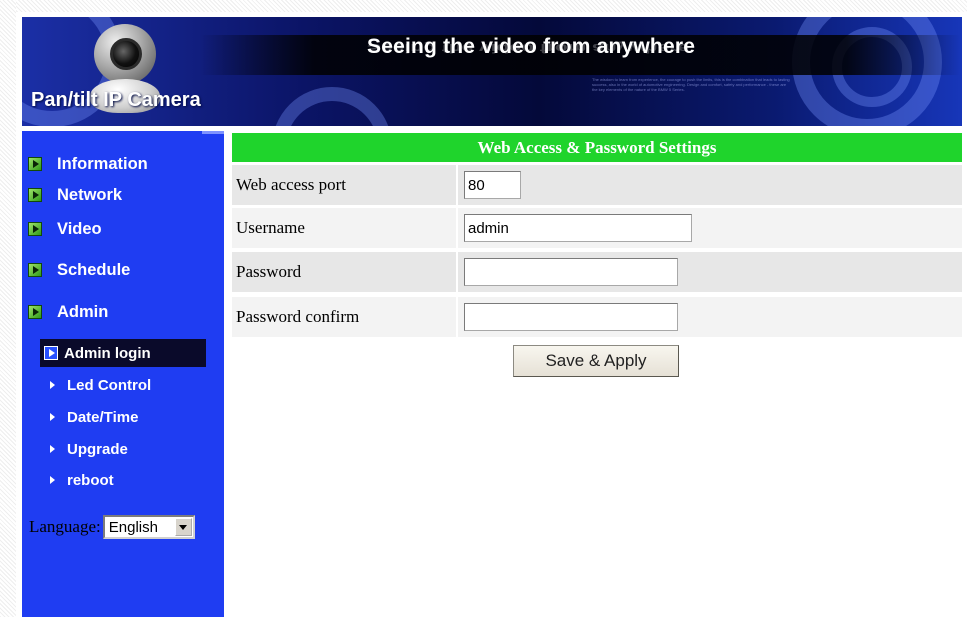 Image resolution: width=967 pixels, height=617 pixels. I want to click on password-confirm-cell, so click(710, 317).